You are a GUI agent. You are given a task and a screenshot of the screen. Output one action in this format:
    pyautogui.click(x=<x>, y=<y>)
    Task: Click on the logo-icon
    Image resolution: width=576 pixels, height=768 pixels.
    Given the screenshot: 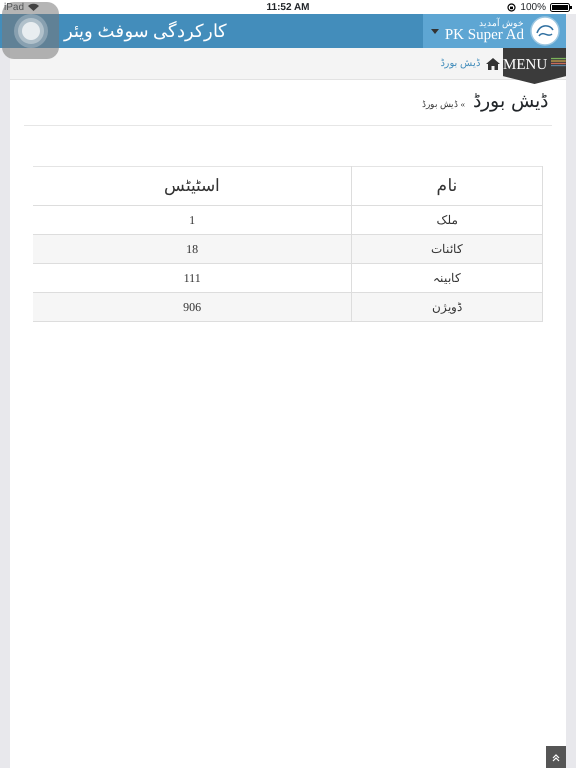 What is the action you would take?
    pyautogui.click(x=545, y=31)
    